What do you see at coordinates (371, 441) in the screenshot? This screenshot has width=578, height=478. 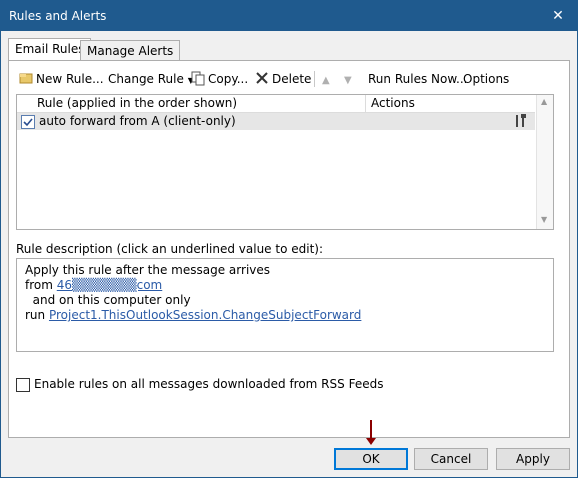 I see `annotation-arrowhead` at bounding box center [371, 441].